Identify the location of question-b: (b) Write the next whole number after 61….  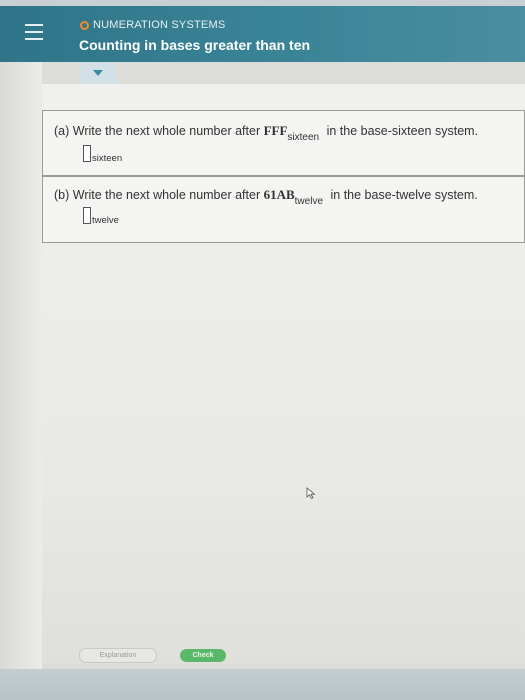
(283, 209).